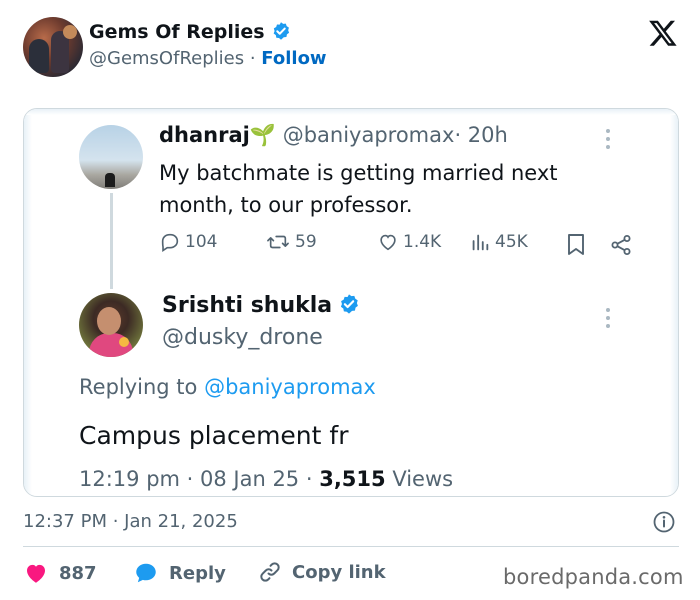  What do you see at coordinates (166, 58) in the screenshot?
I see `author-handle: @GemsOfReplies` at bounding box center [166, 58].